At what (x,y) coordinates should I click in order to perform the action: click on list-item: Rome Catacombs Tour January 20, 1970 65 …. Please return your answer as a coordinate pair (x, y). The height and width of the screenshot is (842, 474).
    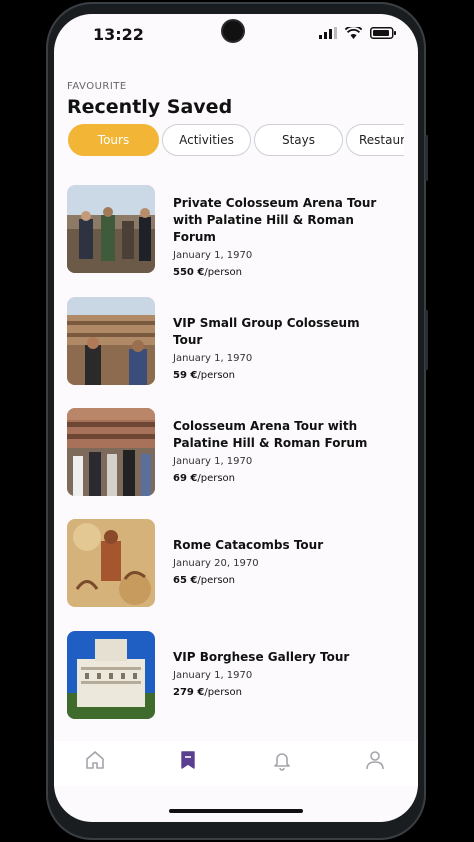
    Looking at the image, I should click on (237, 563).